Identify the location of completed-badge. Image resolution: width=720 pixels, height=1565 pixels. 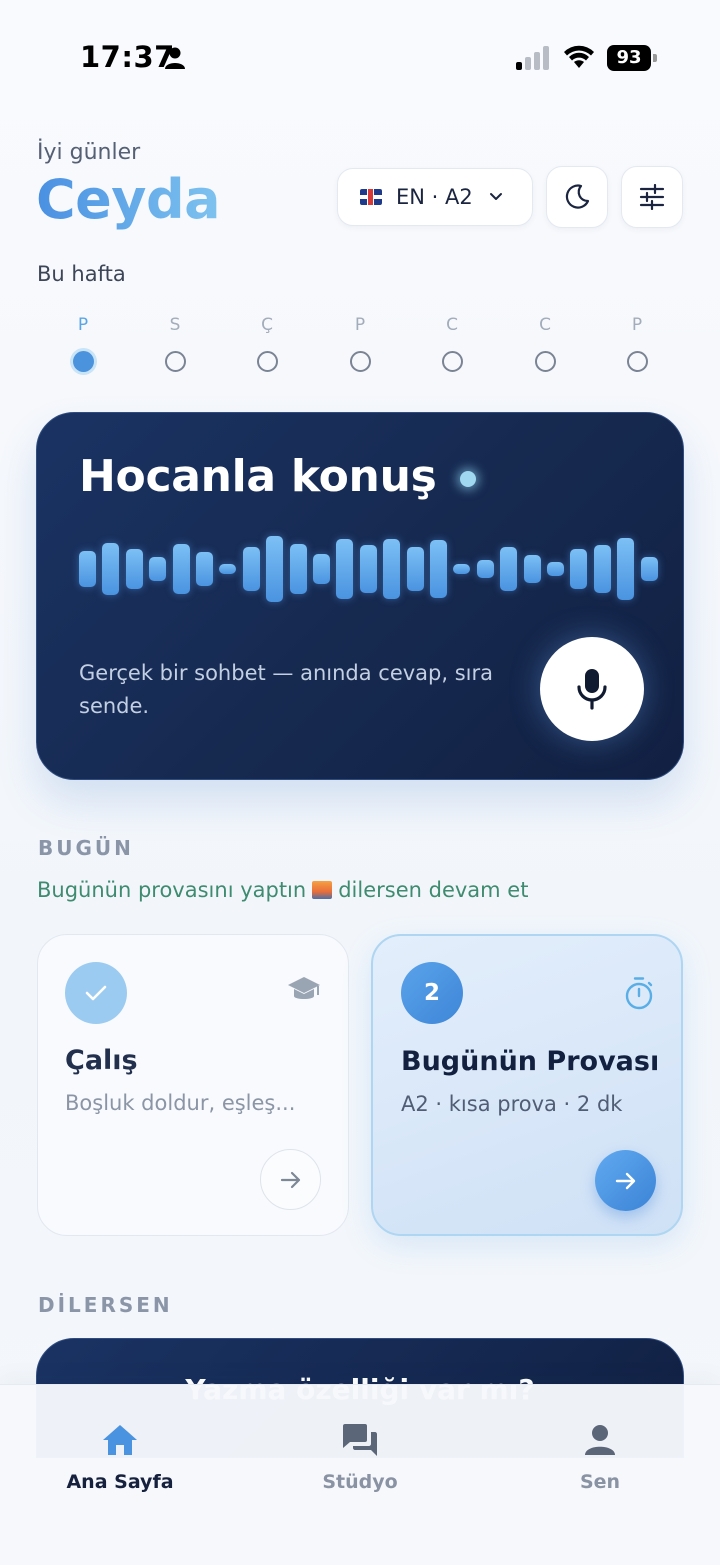
(96, 993).